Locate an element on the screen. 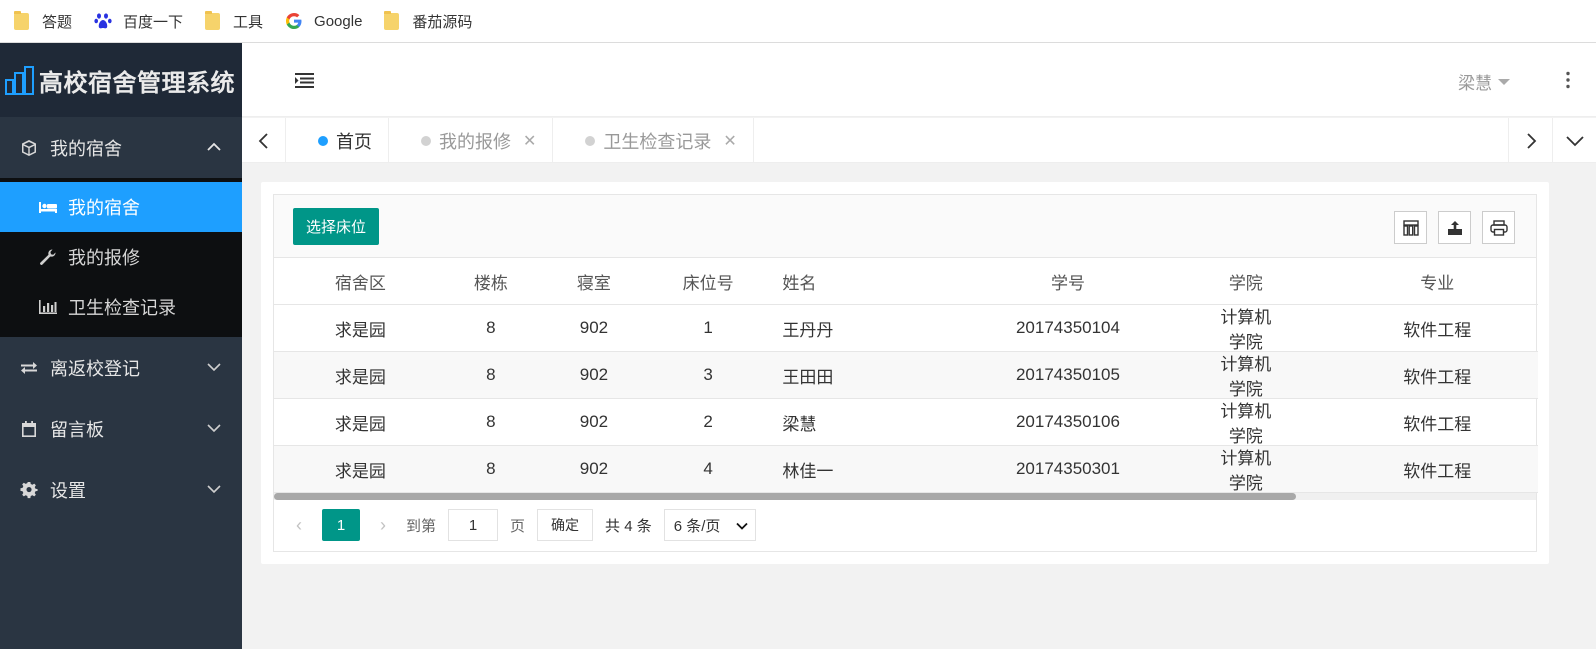 Image resolution: width=1596 pixels, height=649 pixels. sidebar-item-my-repair: 我的报修 is located at coordinates (121, 257).